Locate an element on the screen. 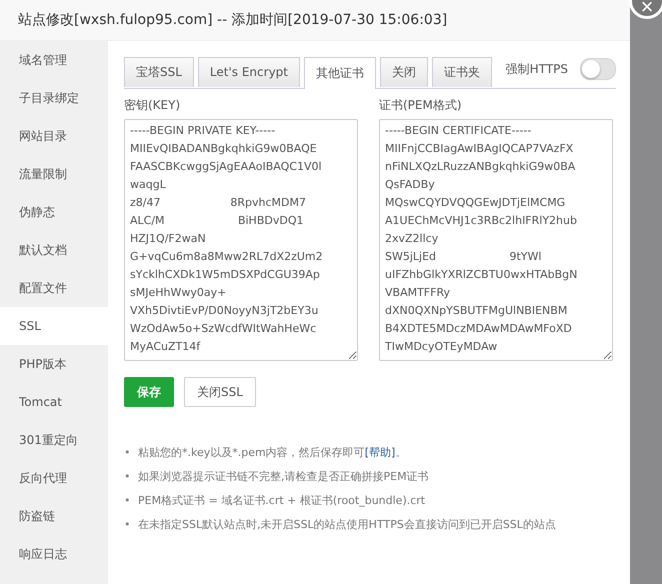 The width and height of the screenshot is (662, 584). sidebar-item: 流量限制 is located at coordinates (54, 174).